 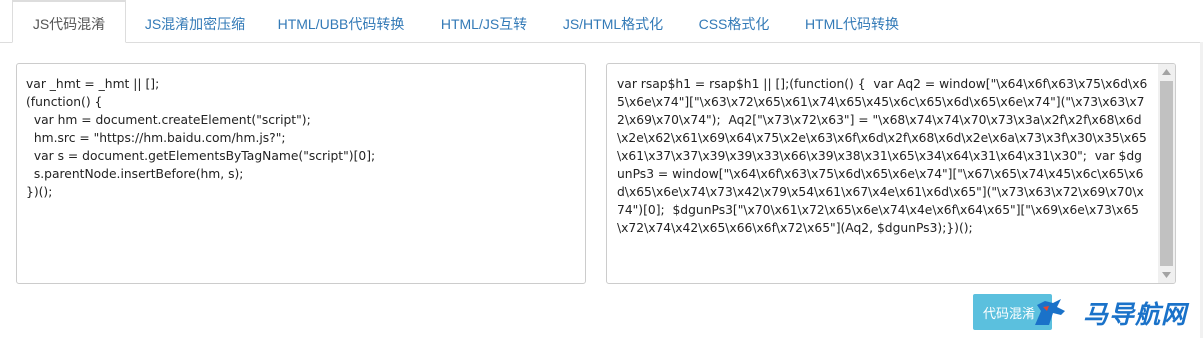 I want to click on watermark-logo: 马导航网, so click(x=1116, y=313).